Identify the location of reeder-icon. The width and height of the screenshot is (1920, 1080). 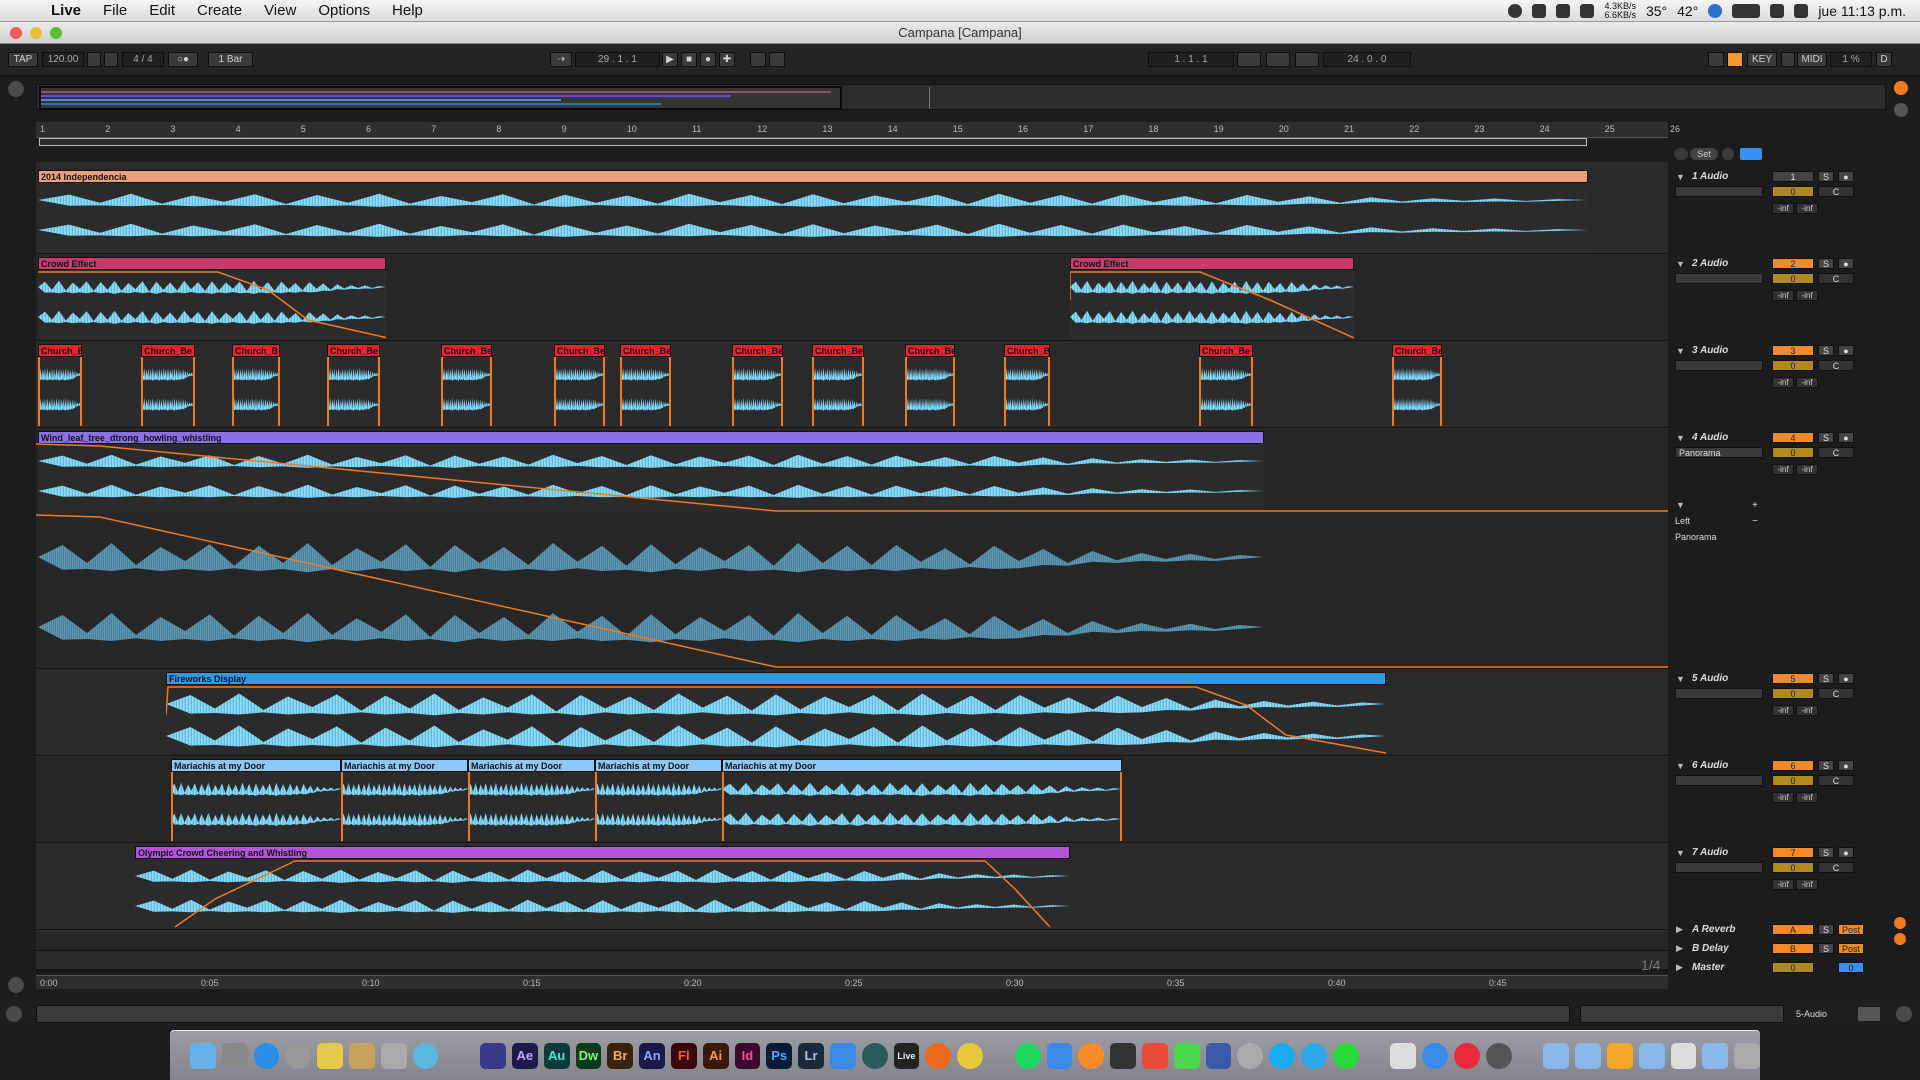
(1154, 1055).